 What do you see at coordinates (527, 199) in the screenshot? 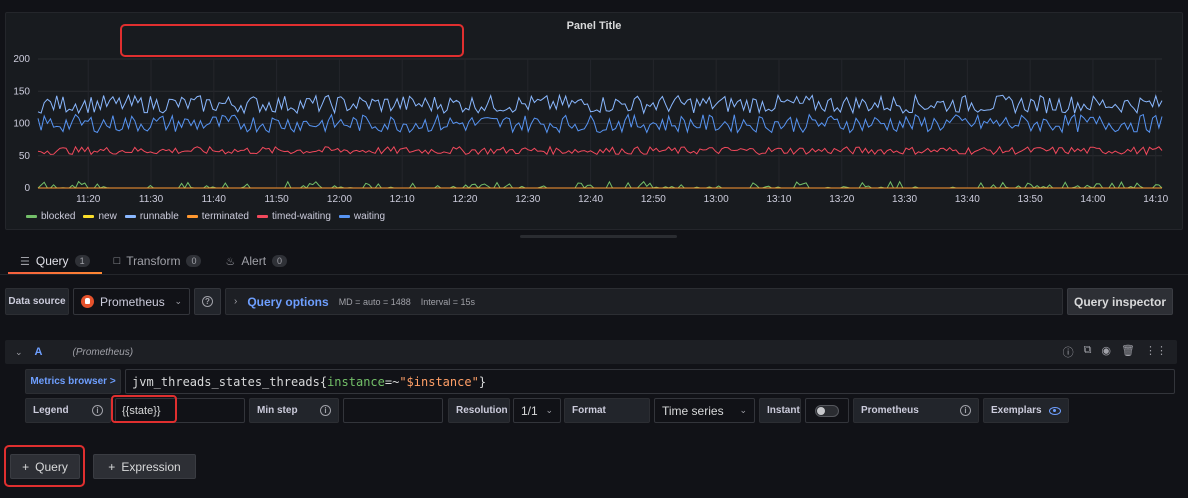
I see `x-tick-label: 12:30` at bounding box center [527, 199].